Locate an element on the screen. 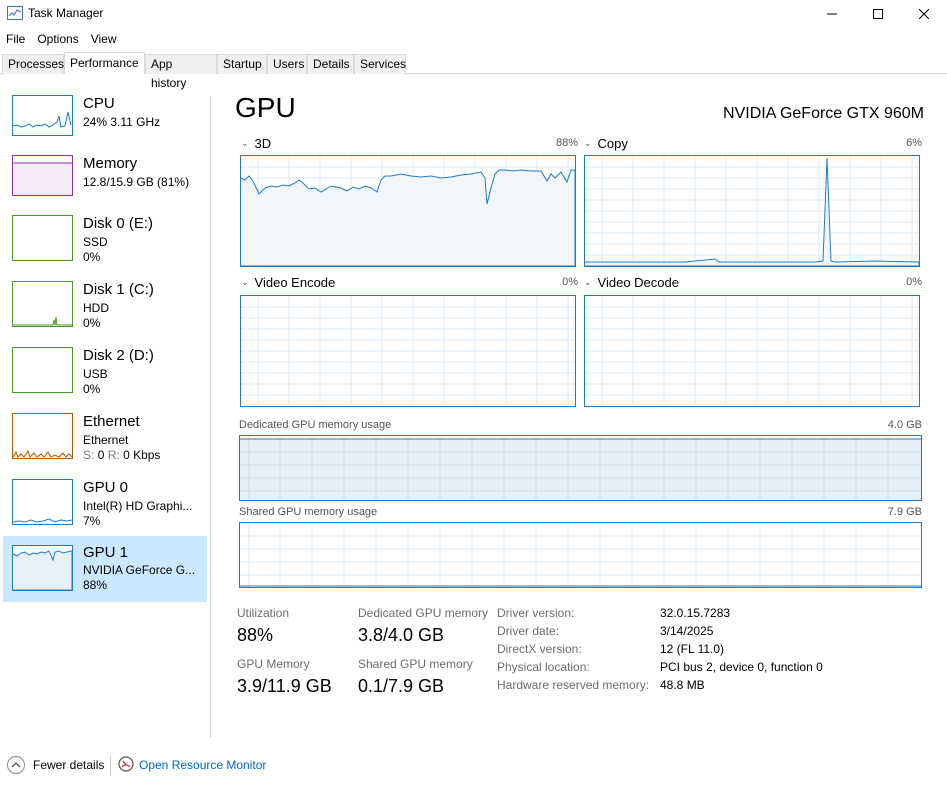 The height and width of the screenshot is (789, 947). gpu1-thumbnail-graph is located at coordinates (42, 568).